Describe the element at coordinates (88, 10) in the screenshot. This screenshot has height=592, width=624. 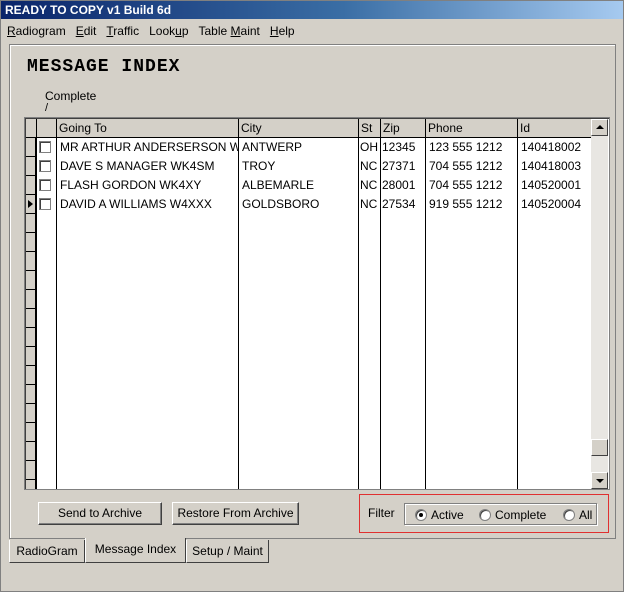
I see `window-title: READY TO COPY v1 Build 6d` at that location.